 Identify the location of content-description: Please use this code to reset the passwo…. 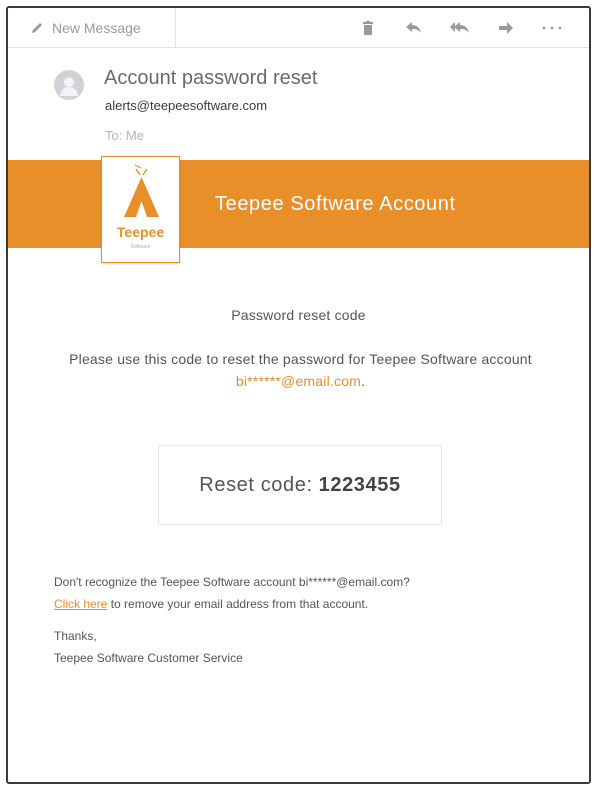
(300, 370).